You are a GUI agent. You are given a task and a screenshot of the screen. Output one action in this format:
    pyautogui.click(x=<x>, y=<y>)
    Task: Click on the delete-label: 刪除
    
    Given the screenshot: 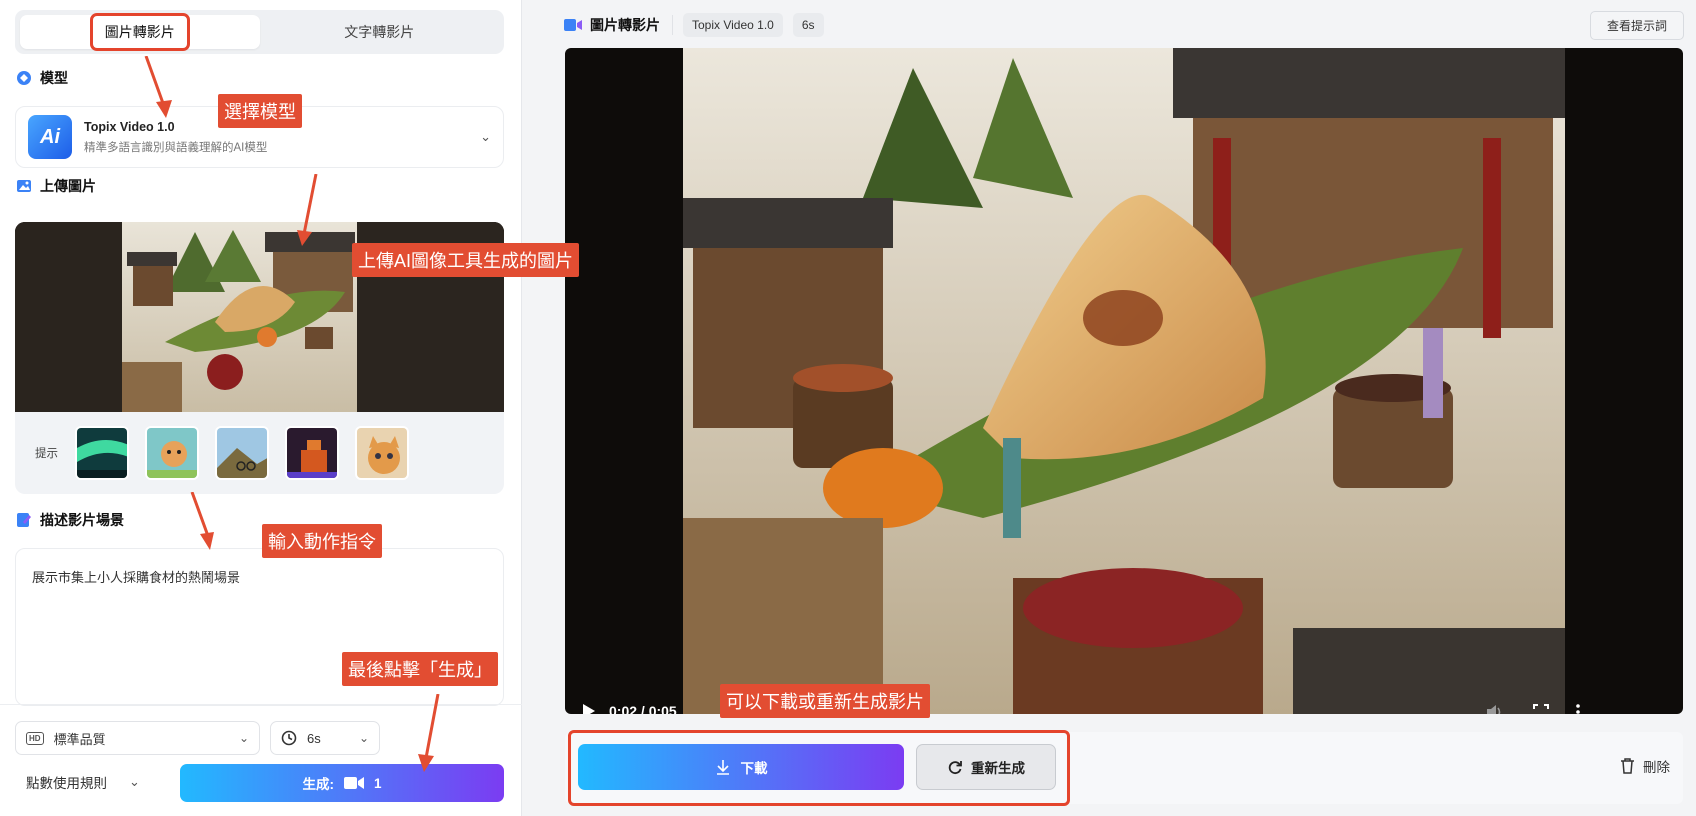 What is the action you would take?
    pyautogui.click(x=1656, y=767)
    